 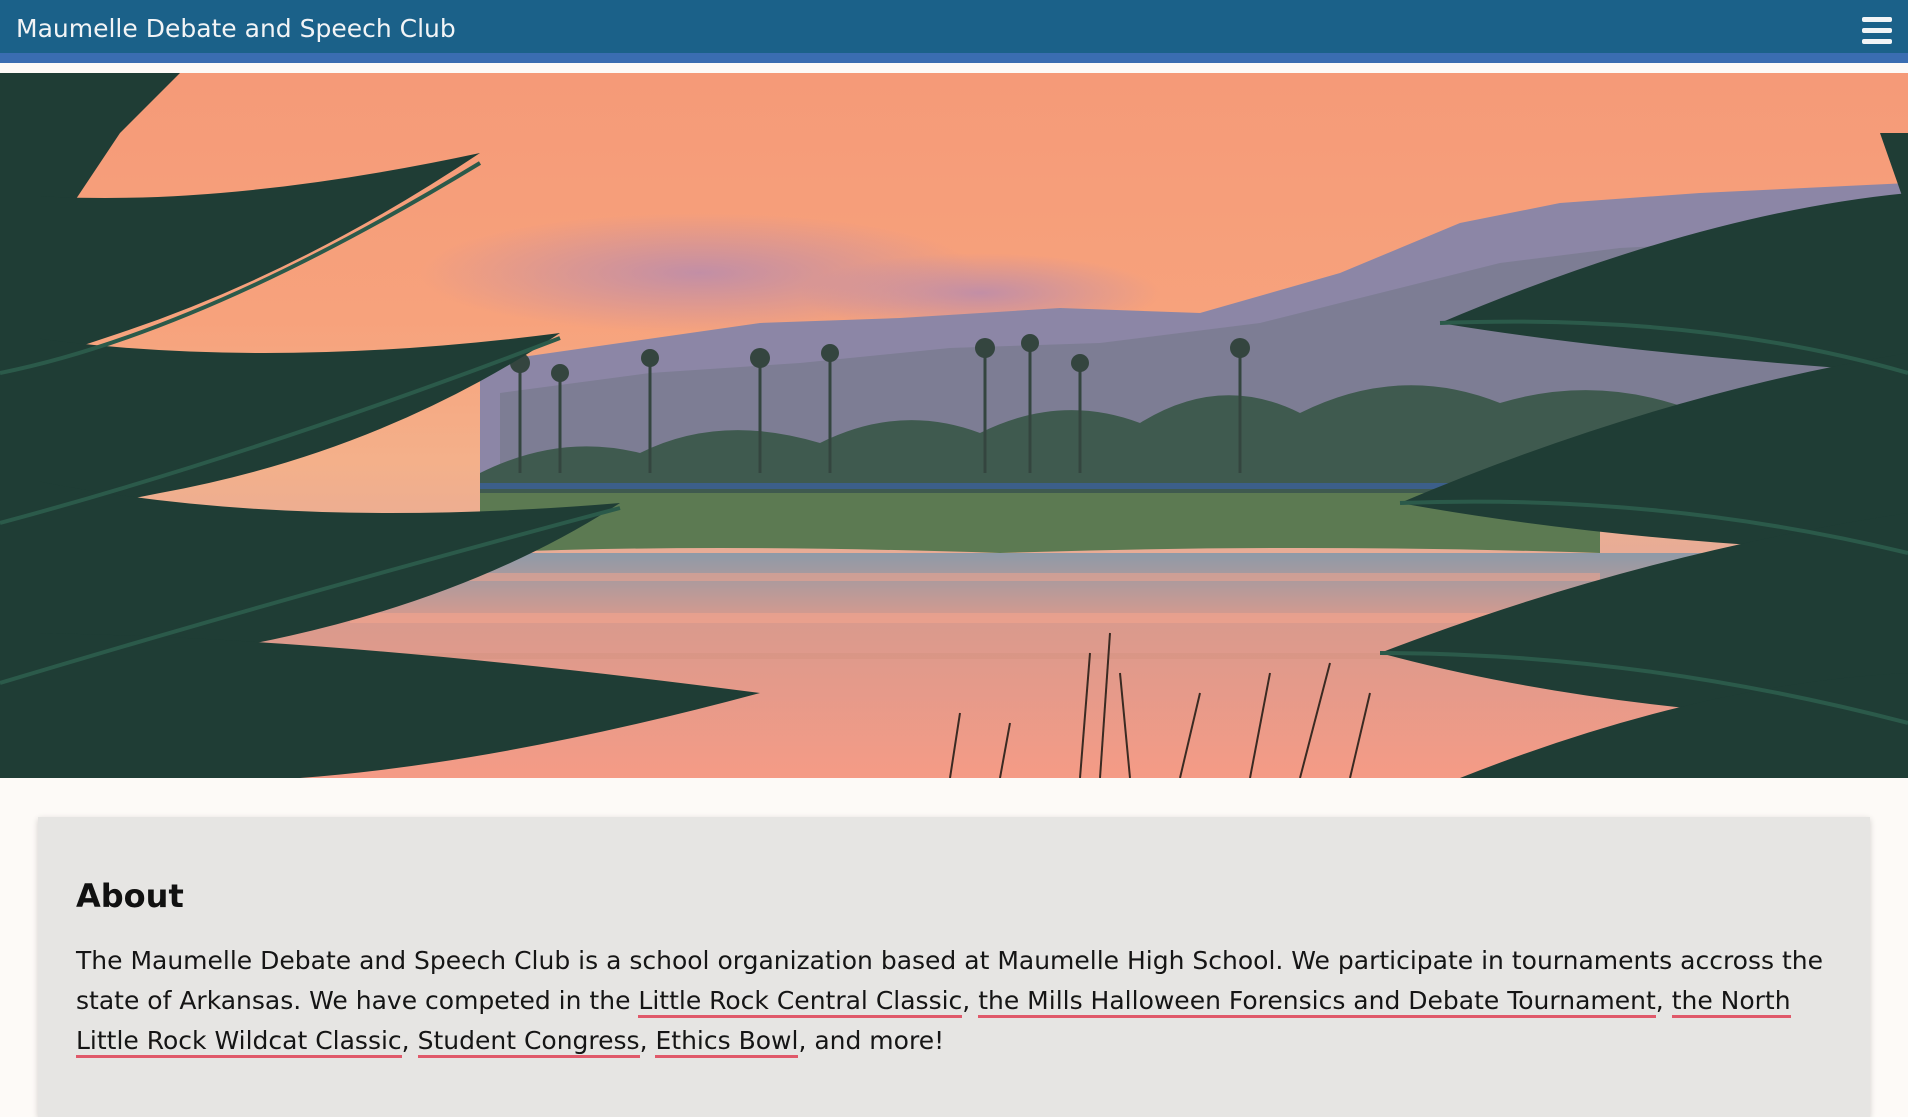 I want to click on hamburger-menu-icon, so click(x=1877, y=31).